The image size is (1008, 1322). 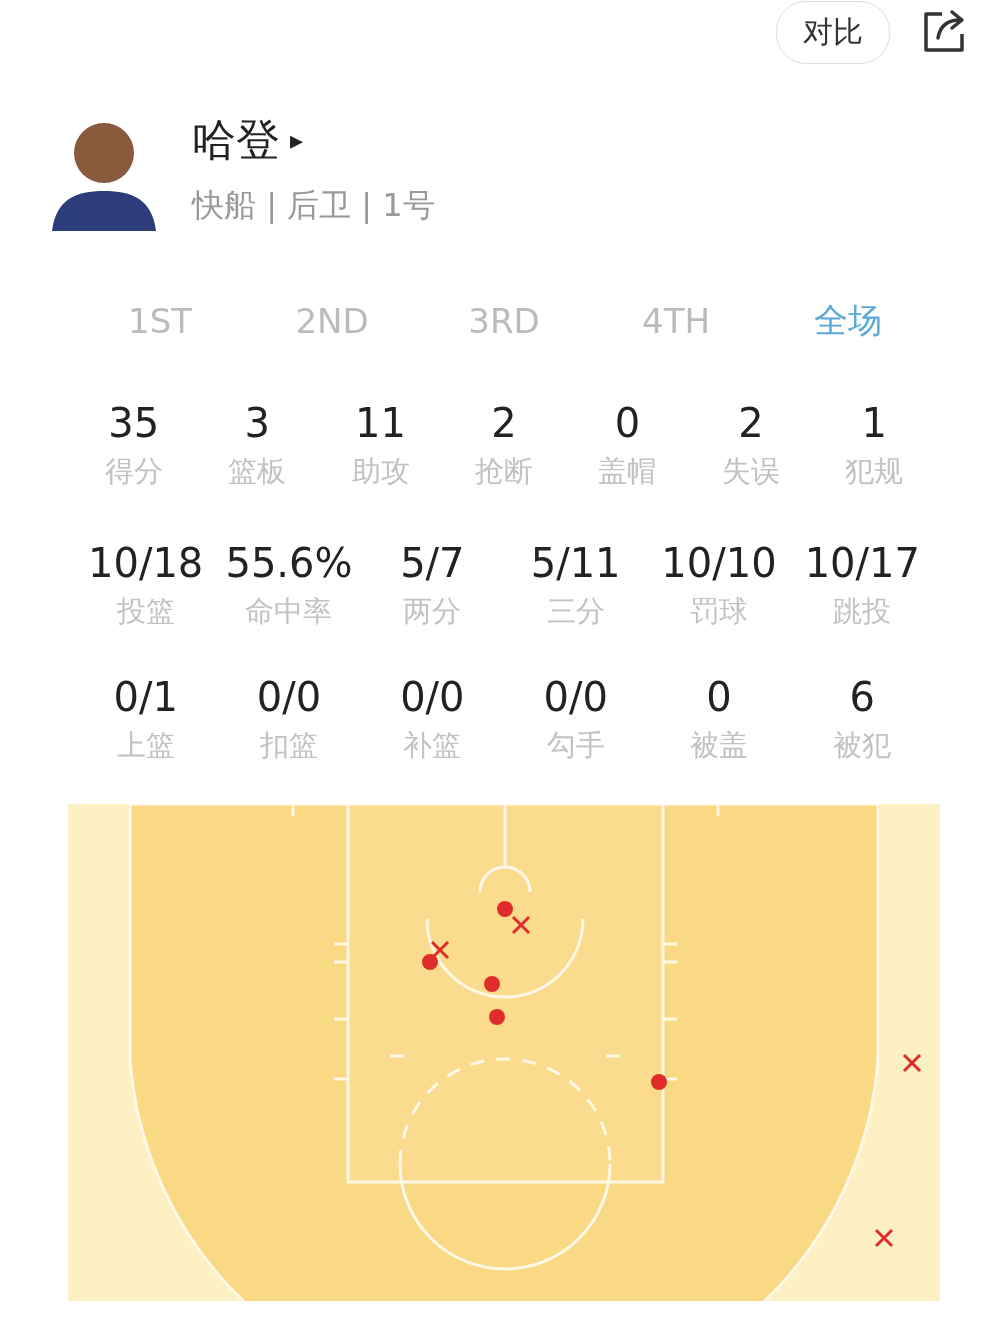 What do you see at coordinates (874, 423) in the screenshot?
I see `stat-value: 1` at bounding box center [874, 423].